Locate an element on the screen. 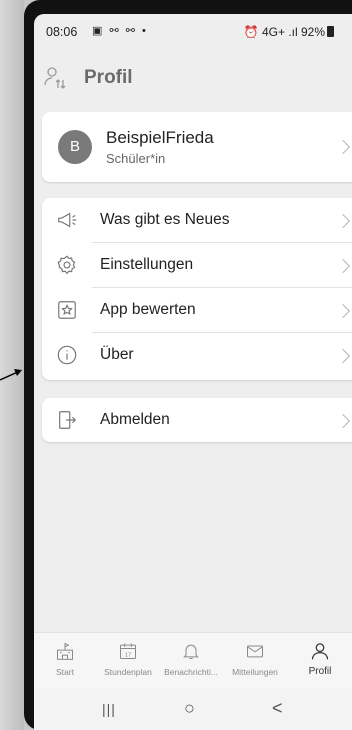 This screenshot has height=730, width=352. calendar-icon: 17 is located at coordinates (128, 651).